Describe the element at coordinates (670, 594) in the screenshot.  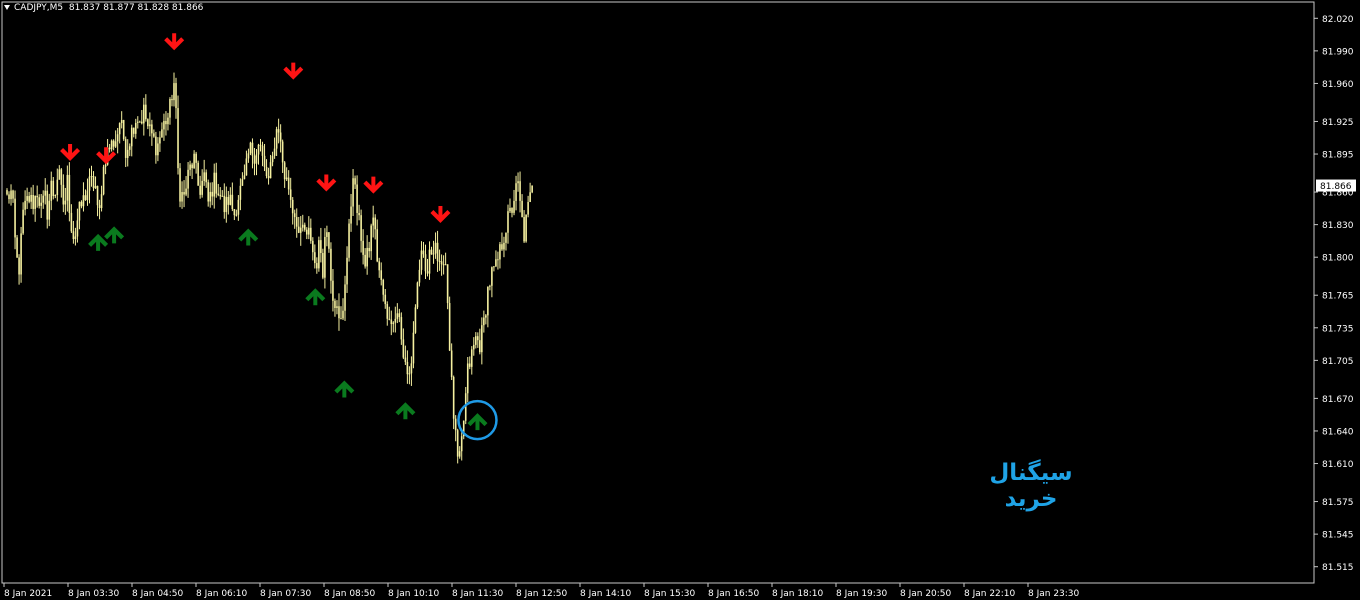
I see `time-tick-label: 8 Jan 15:30` at that location.